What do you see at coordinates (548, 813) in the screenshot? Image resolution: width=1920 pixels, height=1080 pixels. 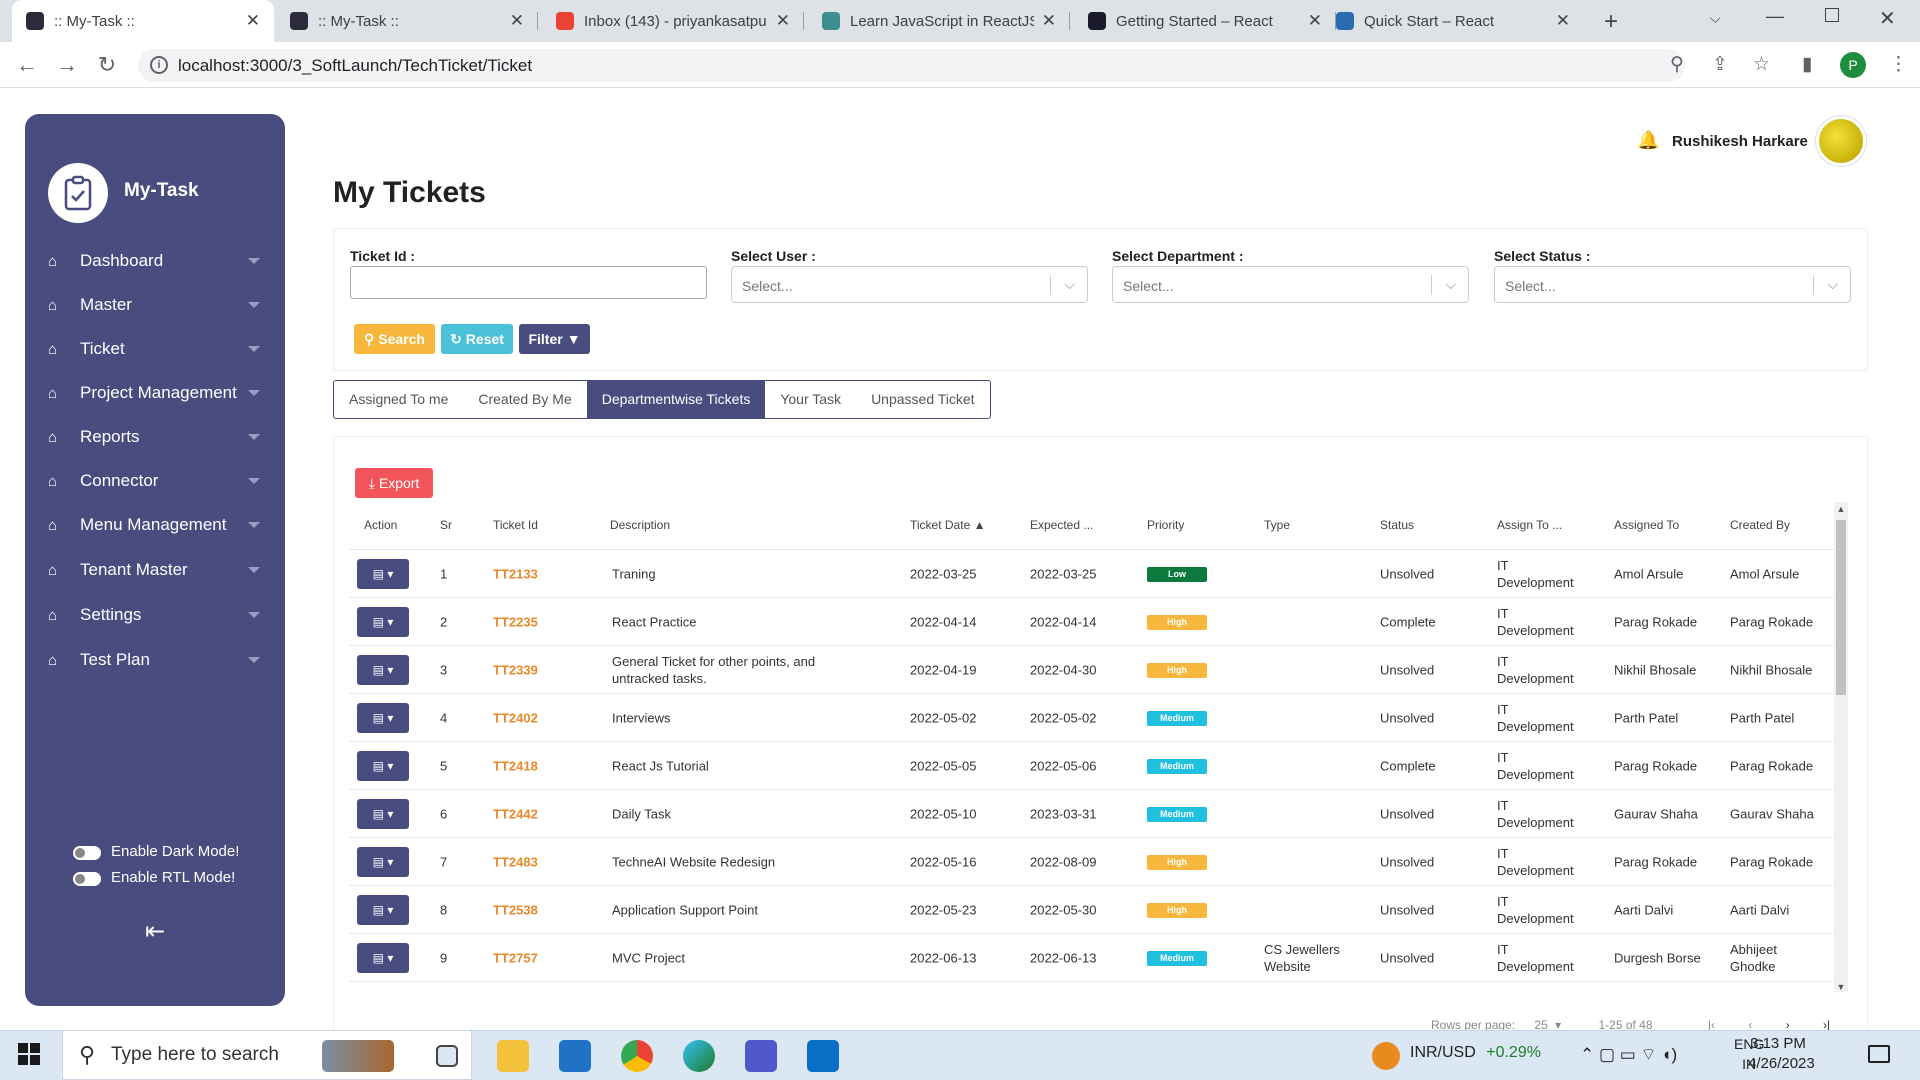 I see `cell-ticket-id: TT2442` at bounding box center [548, 813].